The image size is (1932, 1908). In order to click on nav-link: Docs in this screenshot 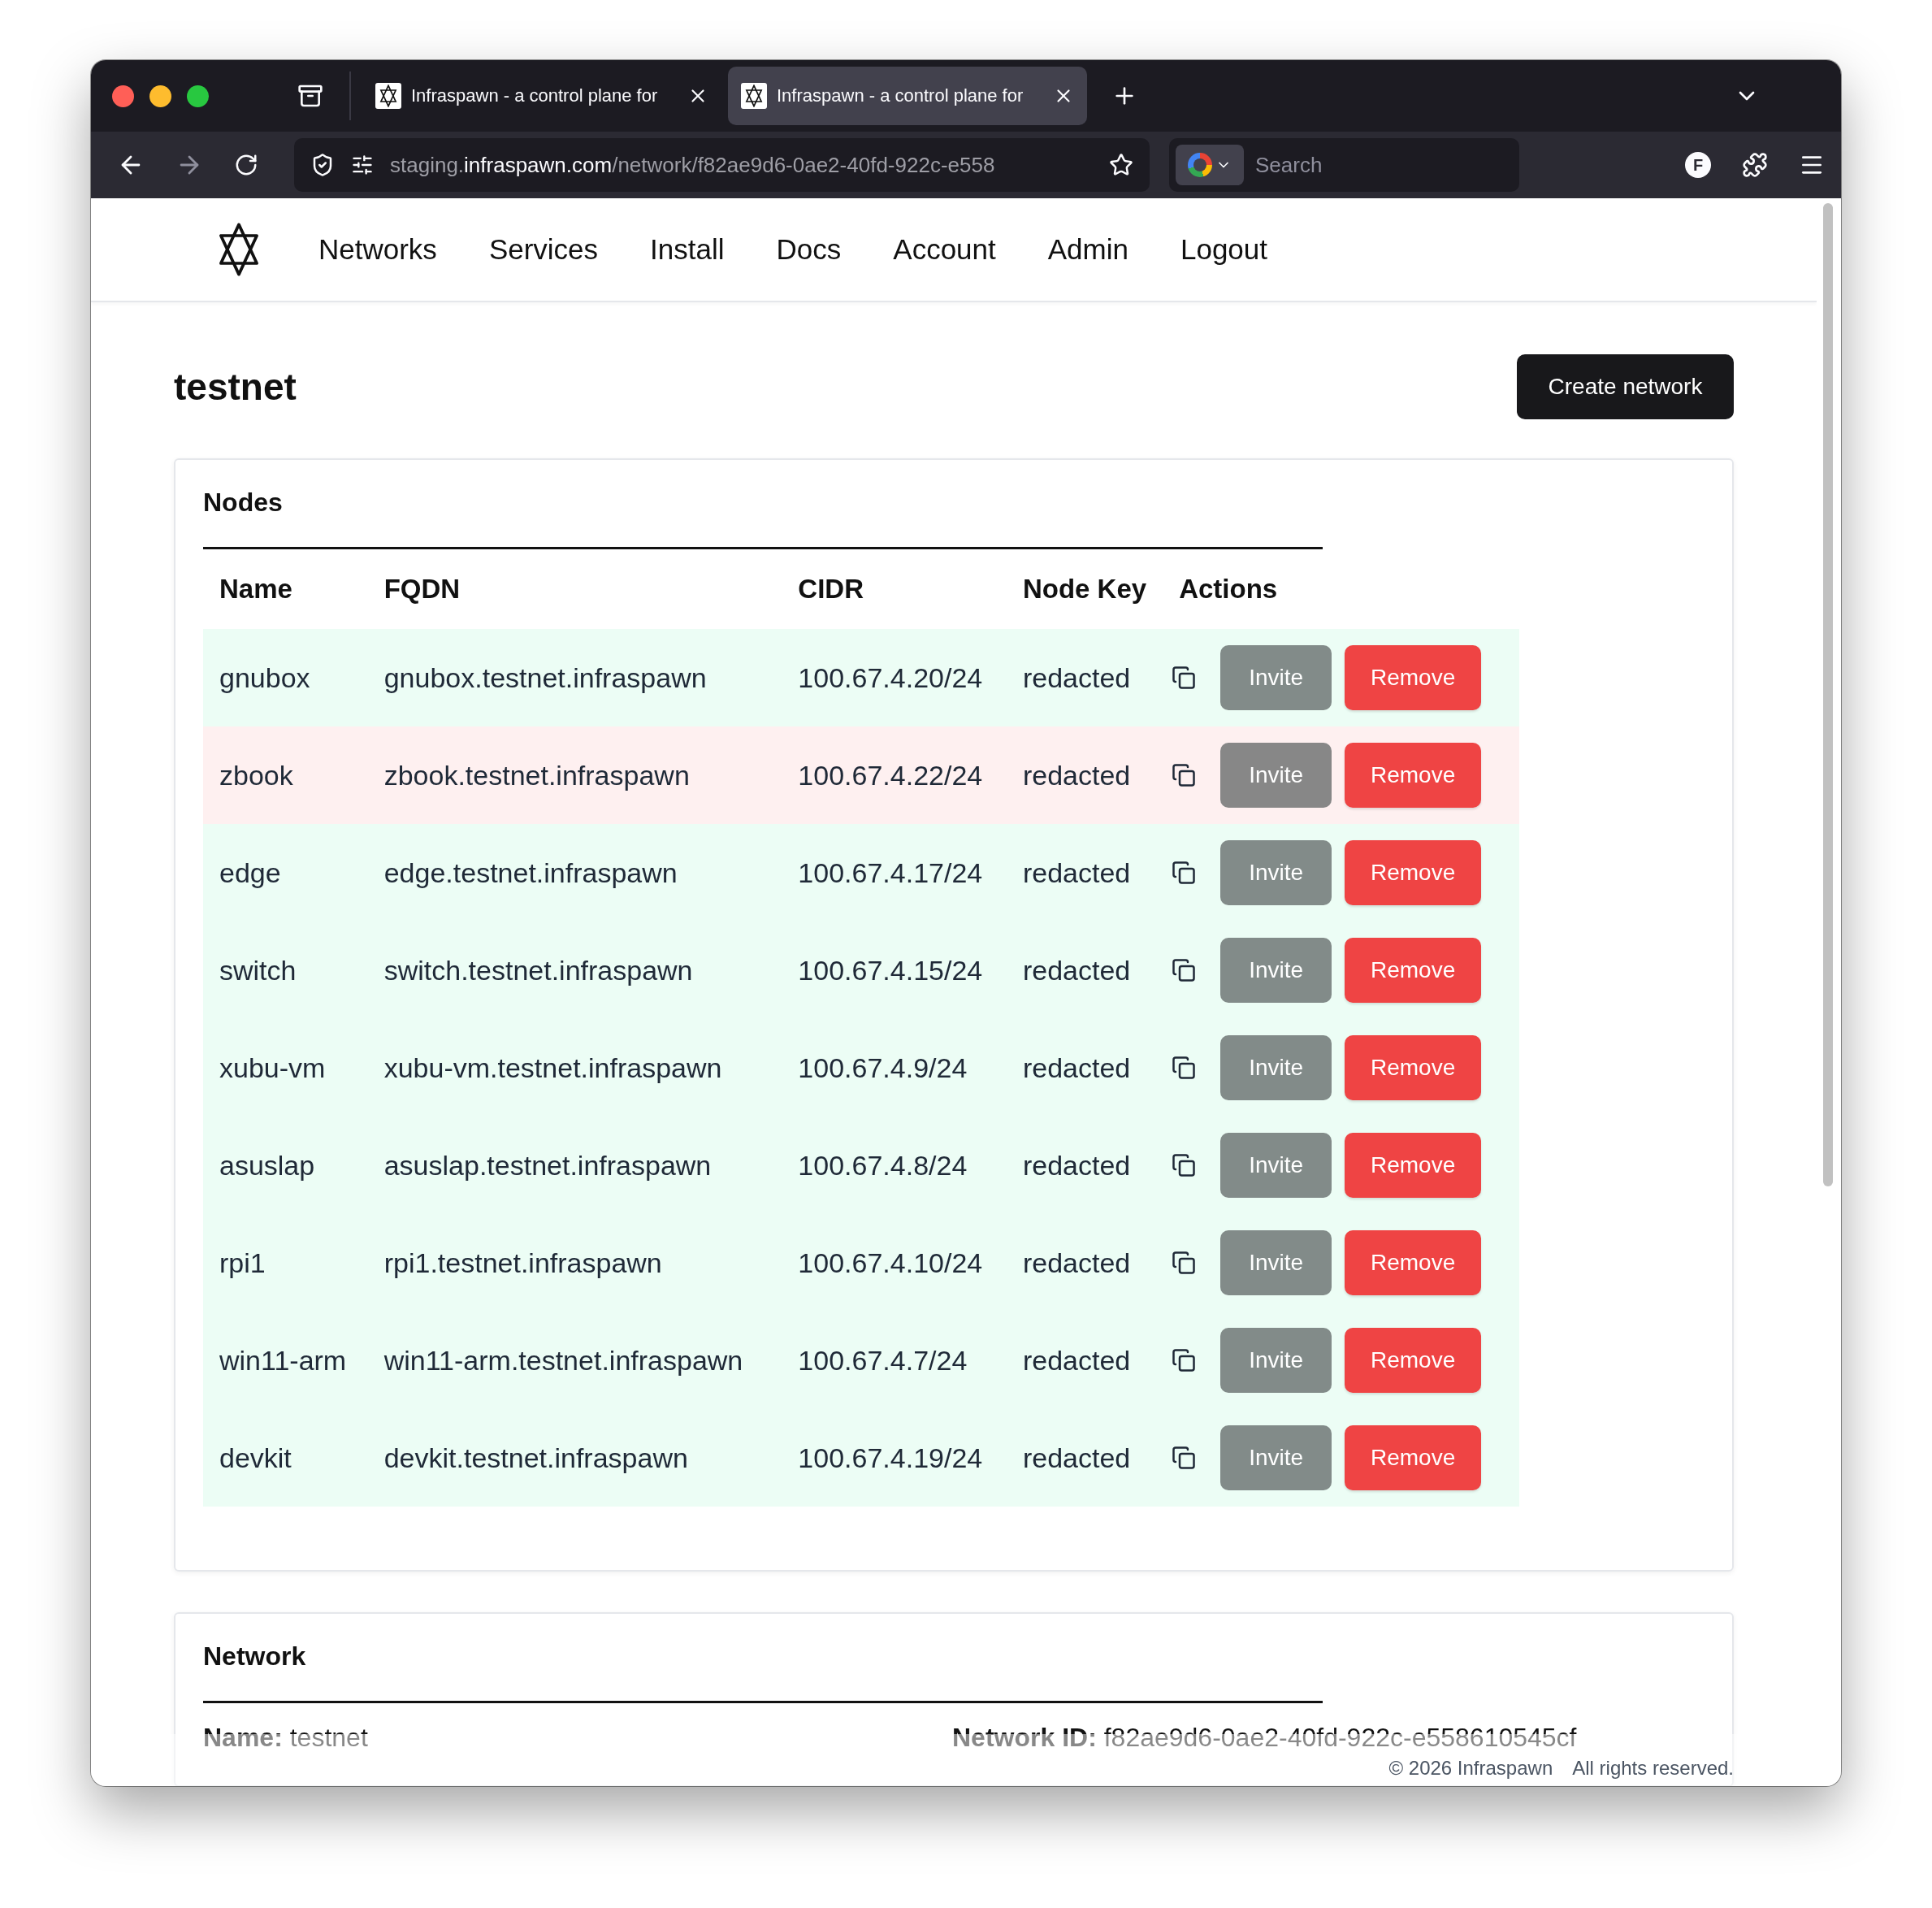, I will do `click(809, 249)`.